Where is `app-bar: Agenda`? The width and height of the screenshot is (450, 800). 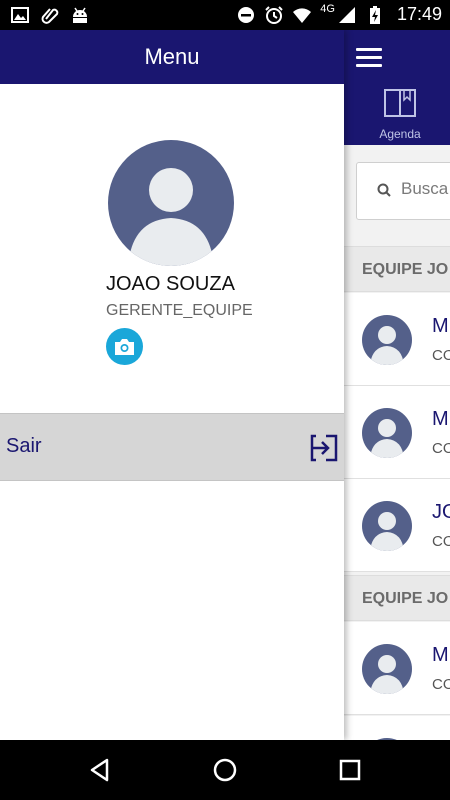 app-bar: Agenda is located at coordinates (397, 87).